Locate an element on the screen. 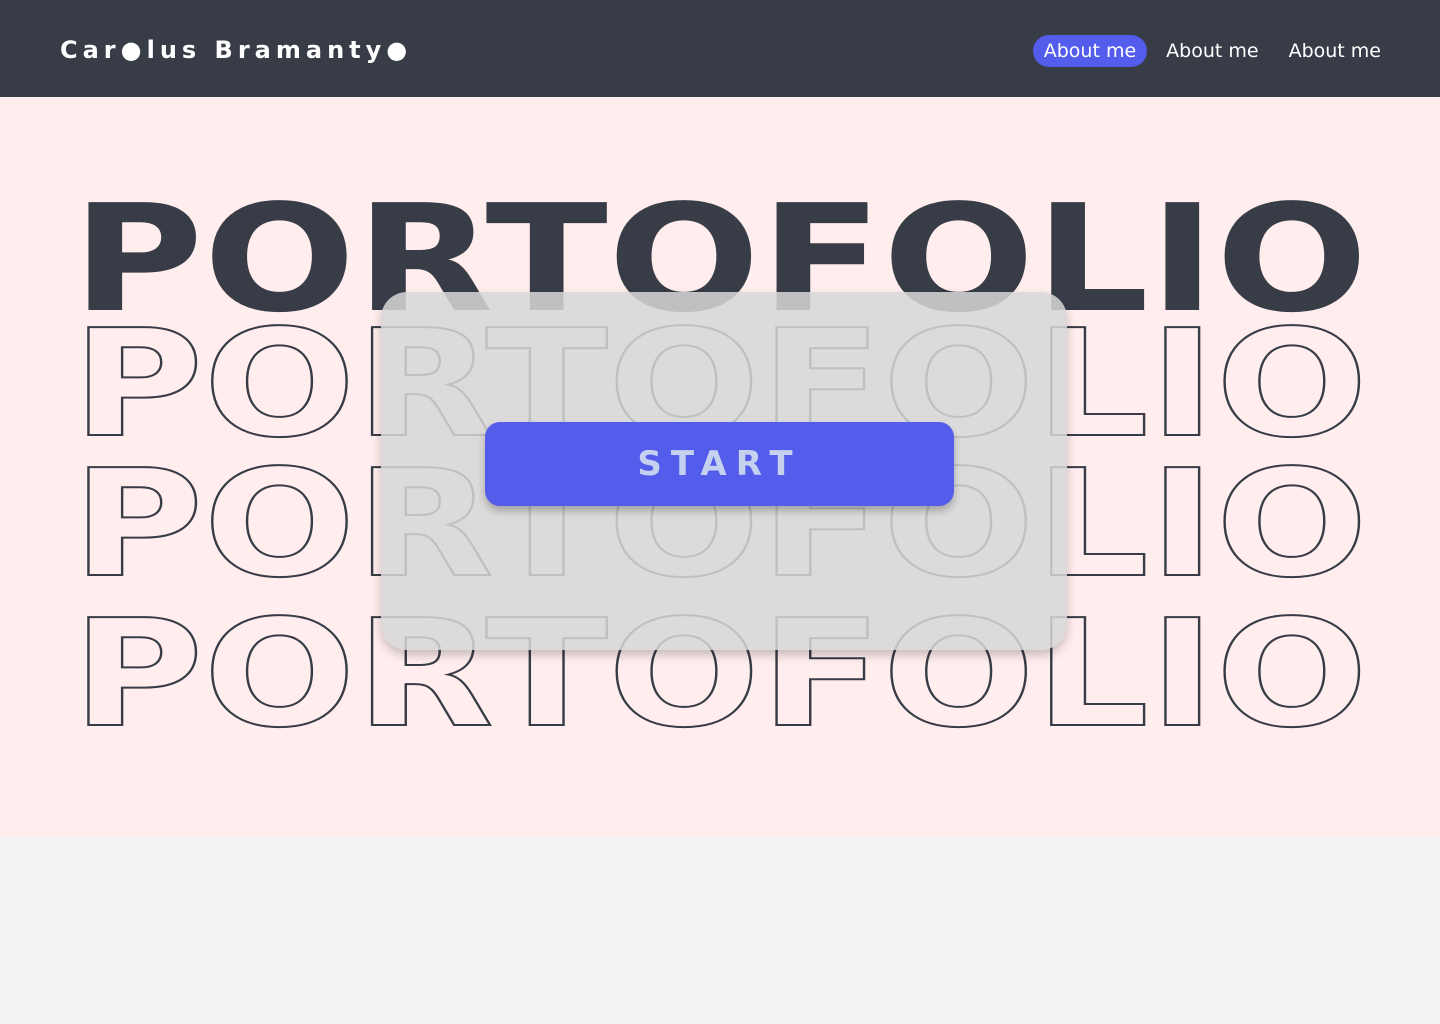 This screenshot has width=1440, height=1024. nav-item-about-me-2: About me is located at coordinates (1212, 51).